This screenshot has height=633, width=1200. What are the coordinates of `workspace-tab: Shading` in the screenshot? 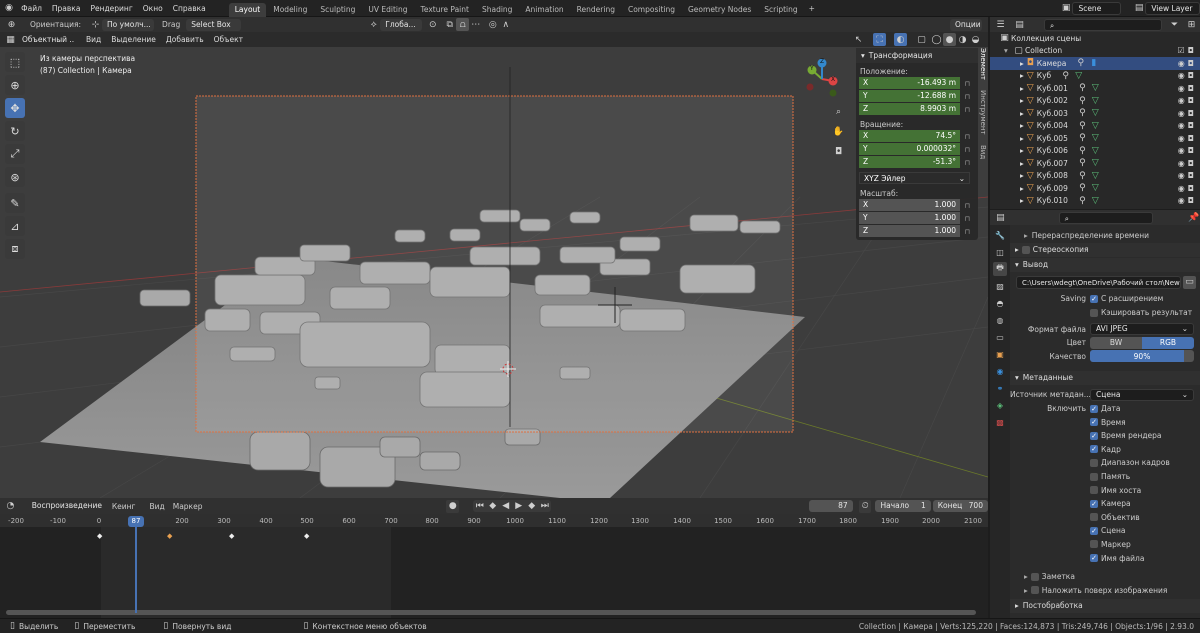 It's located at (497, 10).